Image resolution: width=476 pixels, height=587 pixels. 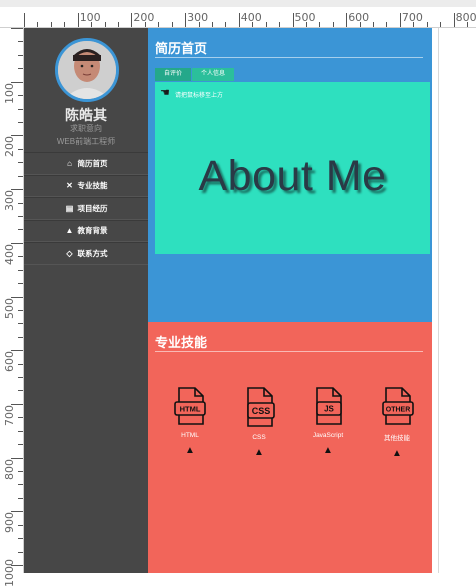 I want to click on sidebar-item-home: ⌂ 简历首页, so click(x=86, y=163).